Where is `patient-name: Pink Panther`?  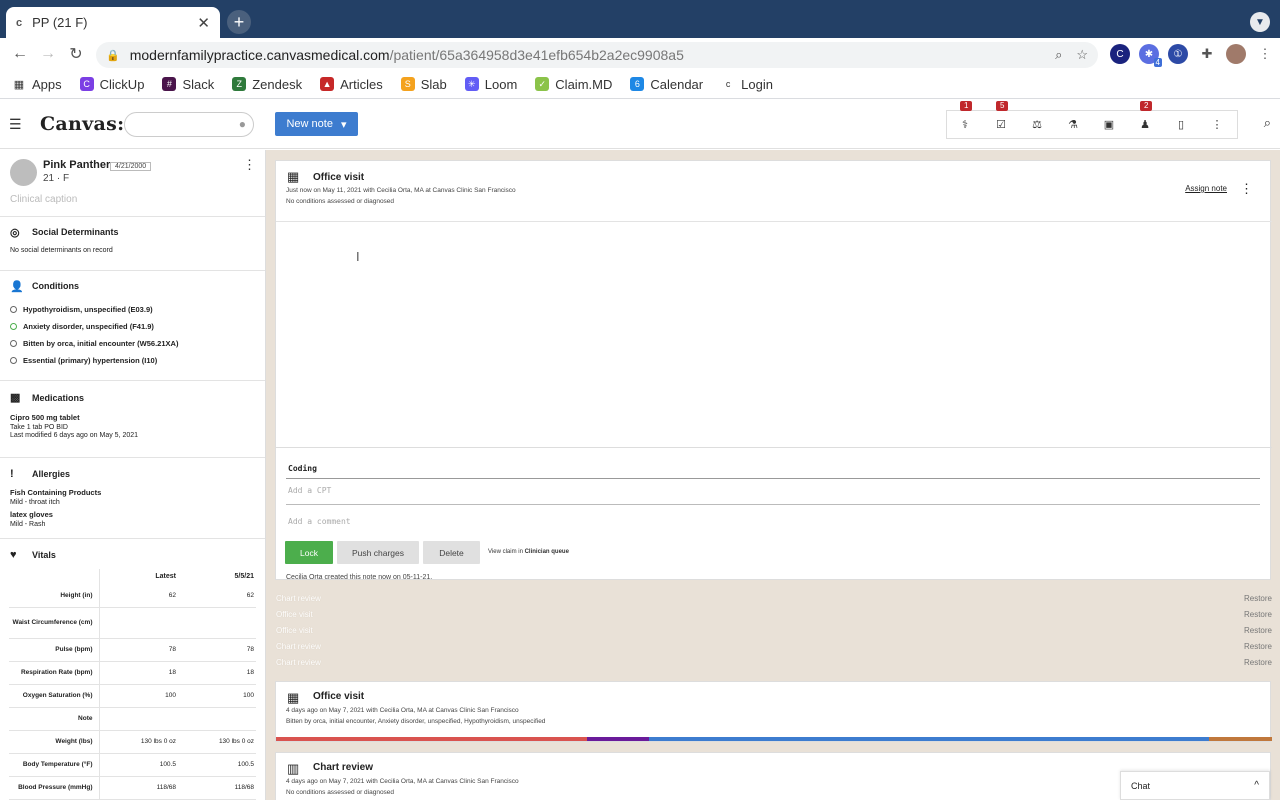 patient-name: Pink Panther is located at coordinates (76, 165).